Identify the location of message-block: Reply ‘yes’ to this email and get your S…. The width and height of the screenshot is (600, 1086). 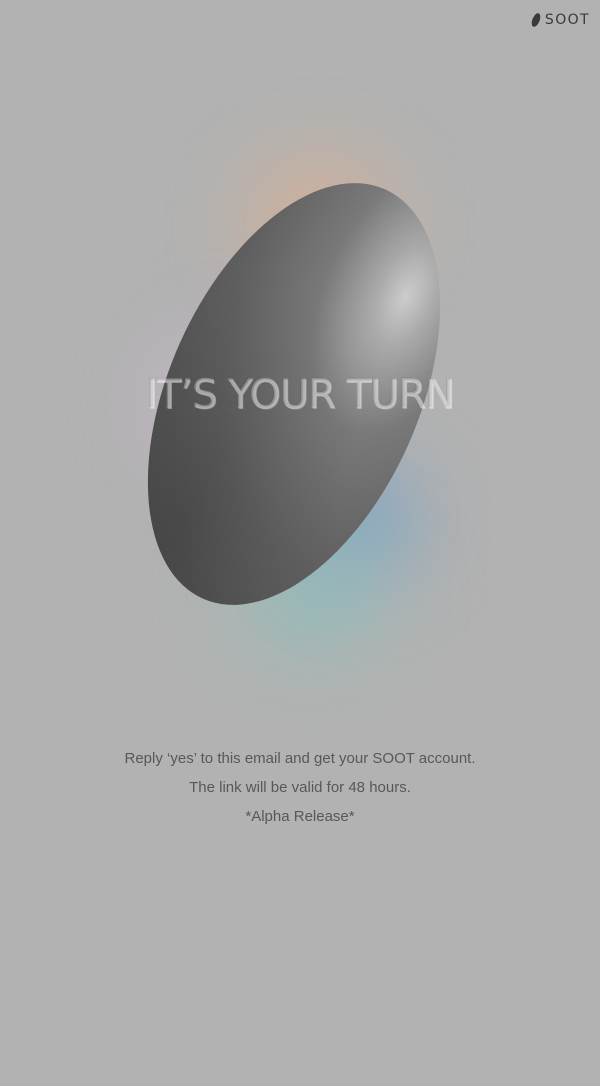
(300, 787).